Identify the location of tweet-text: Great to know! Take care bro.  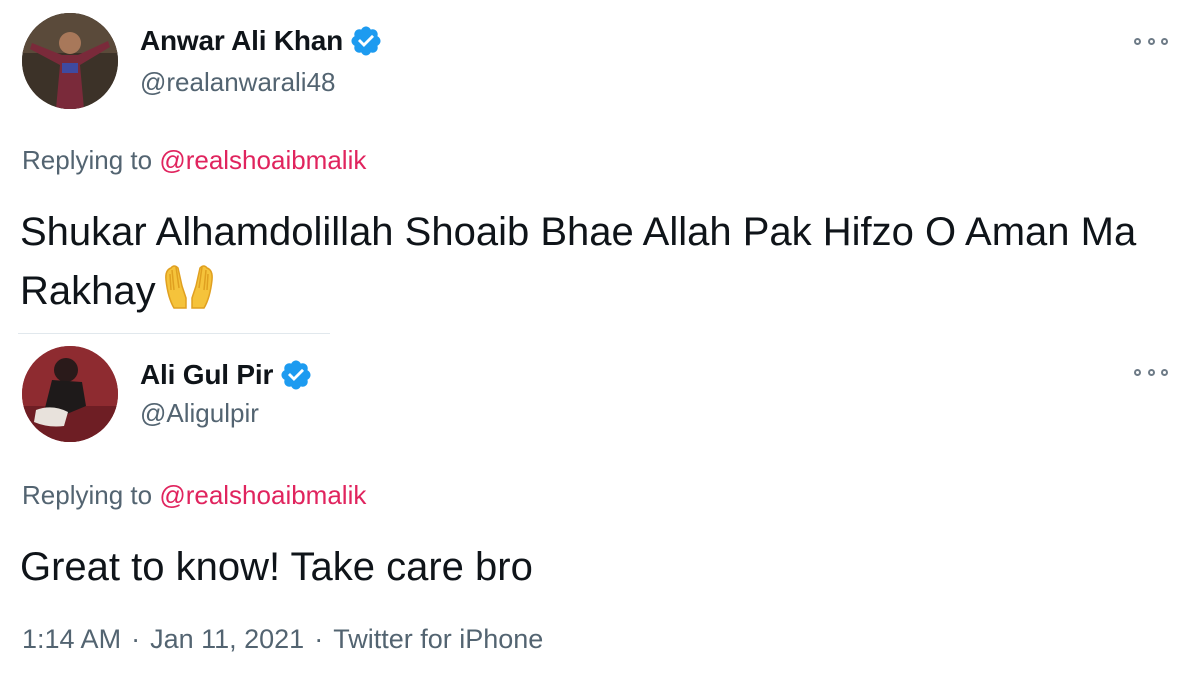
(276, 567).